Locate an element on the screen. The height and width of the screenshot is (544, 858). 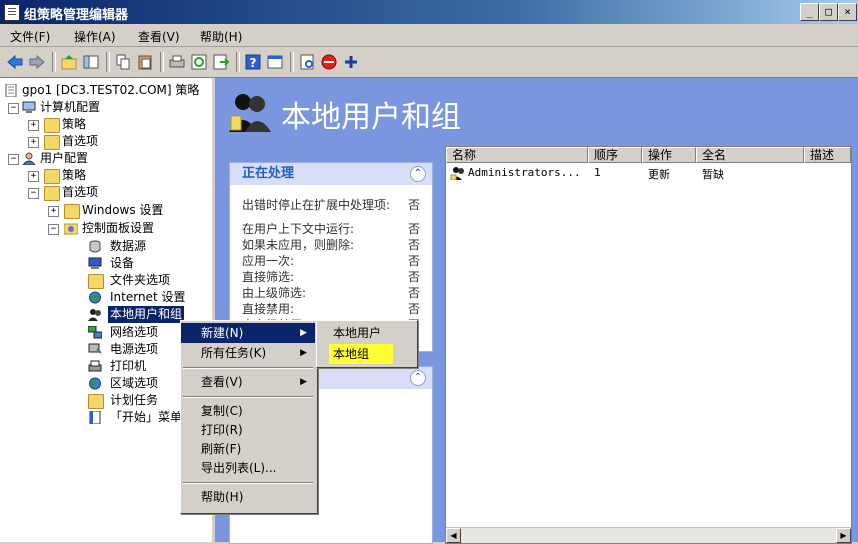
properties-icon is located at coordinates (275, 62).